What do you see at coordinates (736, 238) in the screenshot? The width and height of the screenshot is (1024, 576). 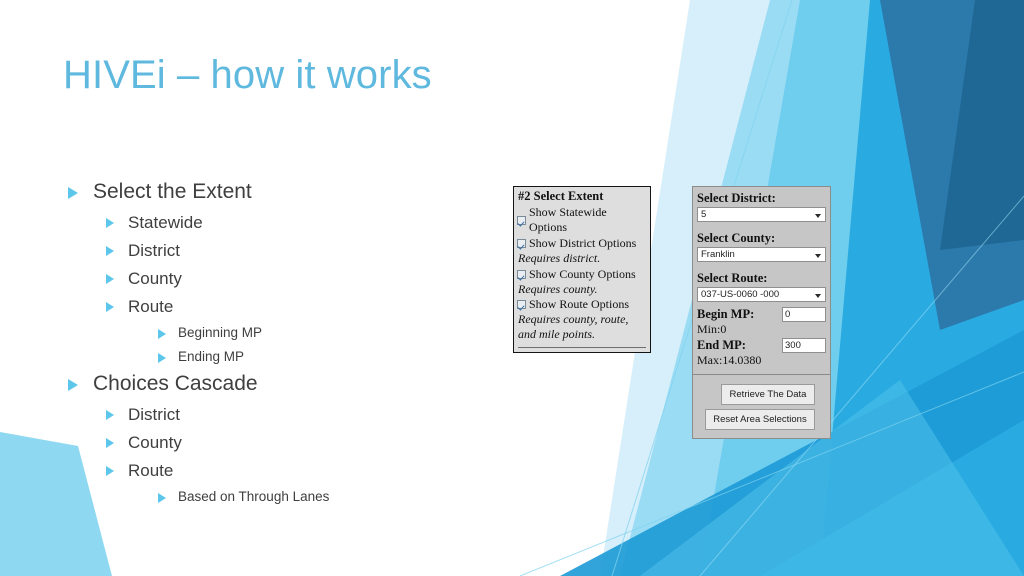 I see `select-county-label: Select County:` at bounding box center [736, 238].